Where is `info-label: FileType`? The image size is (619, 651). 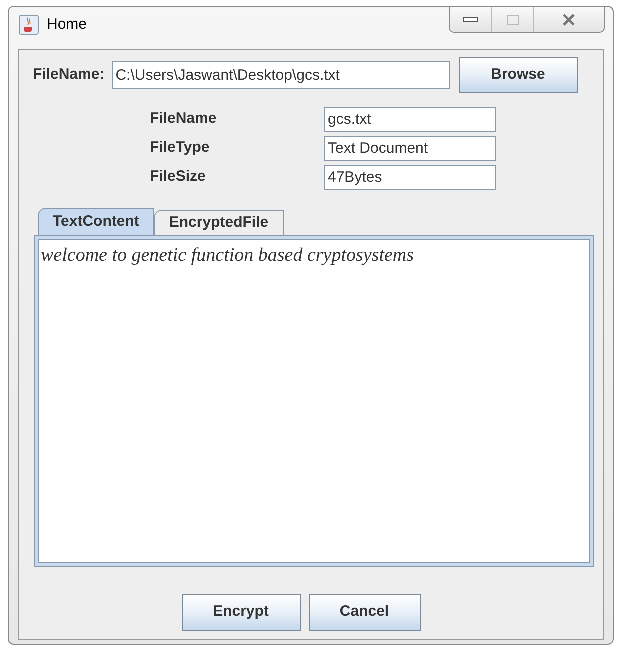
info-label: FileType is located at coordinates (180, 148).